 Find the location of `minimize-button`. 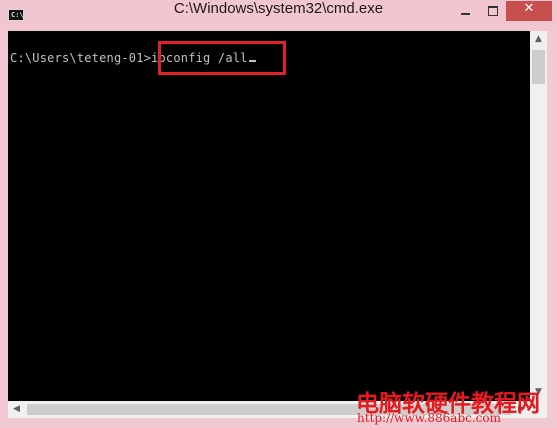

minimize-button is located at coordinates (465, 11).